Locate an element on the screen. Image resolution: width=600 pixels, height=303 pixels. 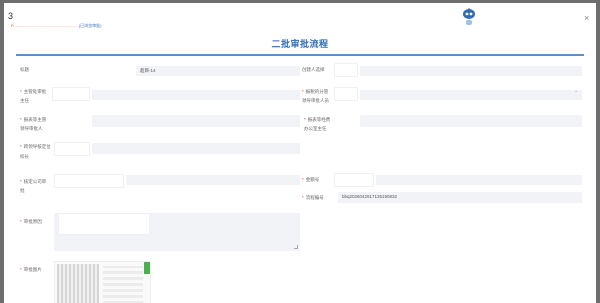
dept-select is located at coordinates (471, 95).